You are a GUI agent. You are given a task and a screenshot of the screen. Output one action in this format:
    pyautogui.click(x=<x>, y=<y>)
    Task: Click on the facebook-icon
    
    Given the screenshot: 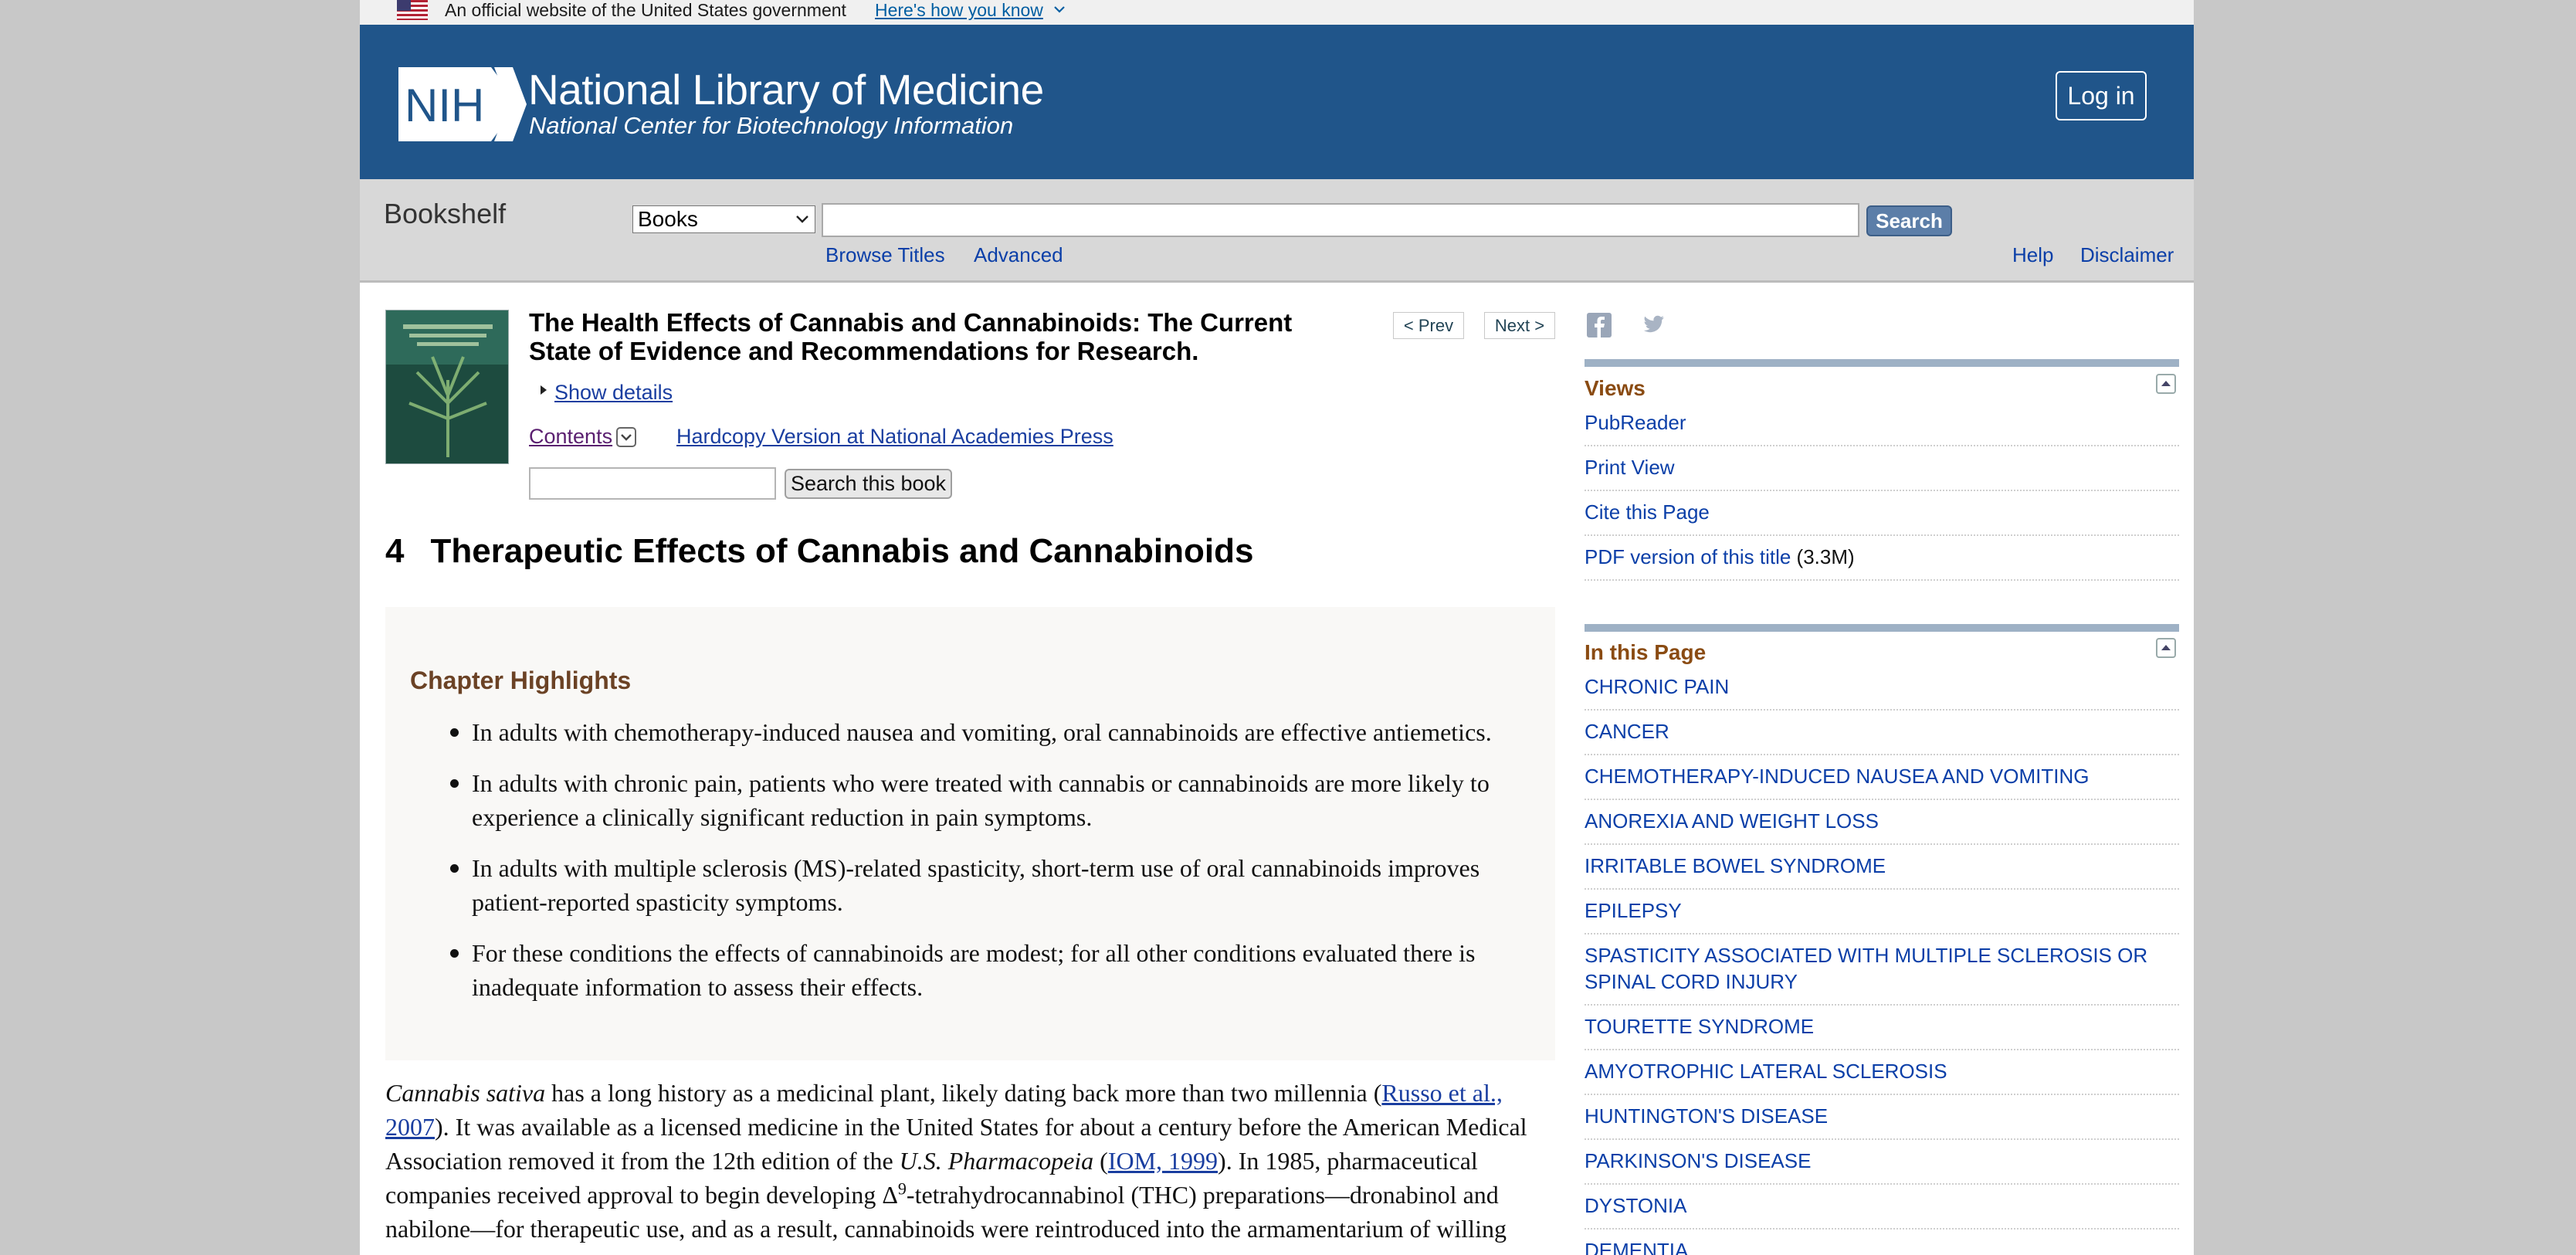 What is the action you would take?
    pyautogui.click(x=1599, y=325)
    